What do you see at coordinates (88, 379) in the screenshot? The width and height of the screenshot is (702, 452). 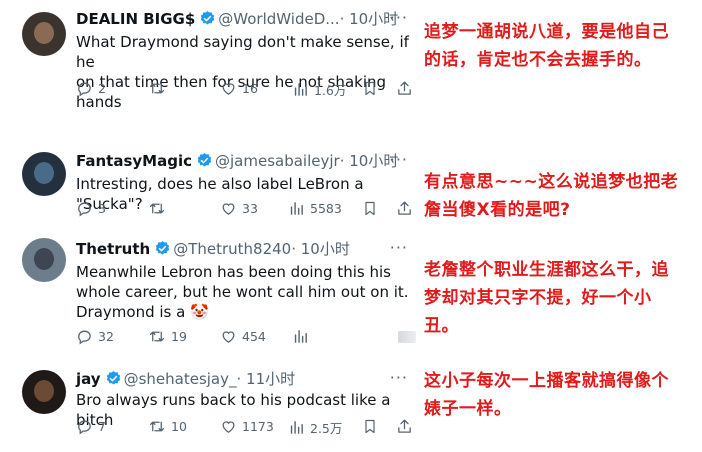 I see `display-name: jay` at bounding box center [88, 379].